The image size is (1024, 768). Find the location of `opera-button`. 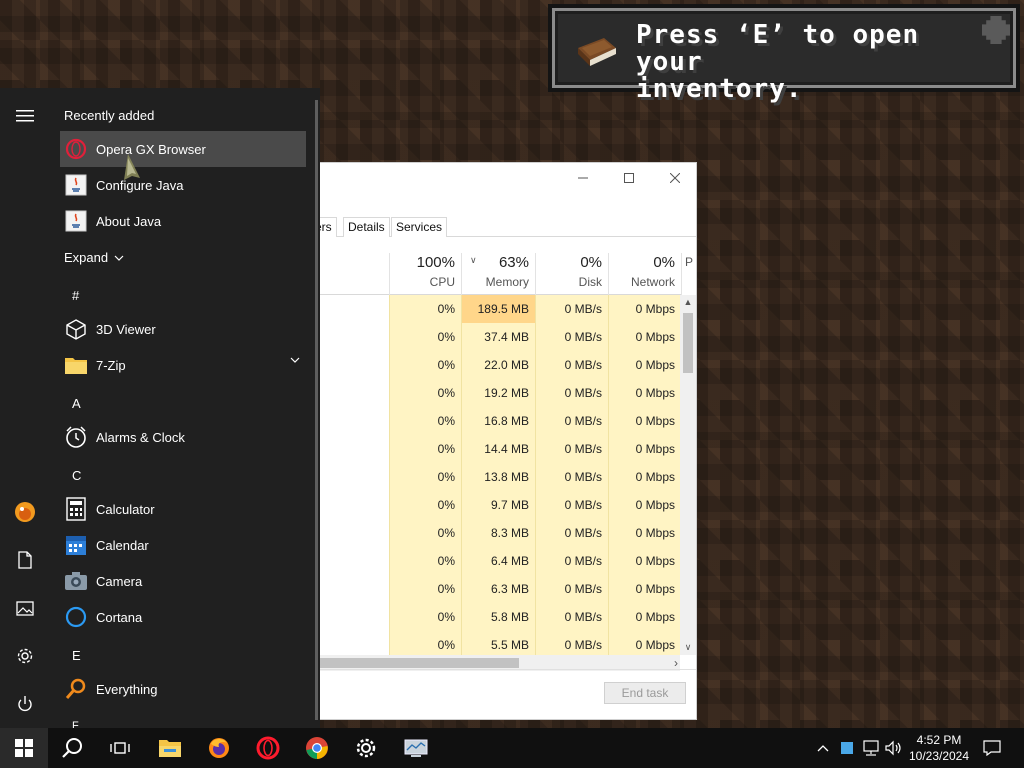

opera-button is located at coordinates (268, 748).